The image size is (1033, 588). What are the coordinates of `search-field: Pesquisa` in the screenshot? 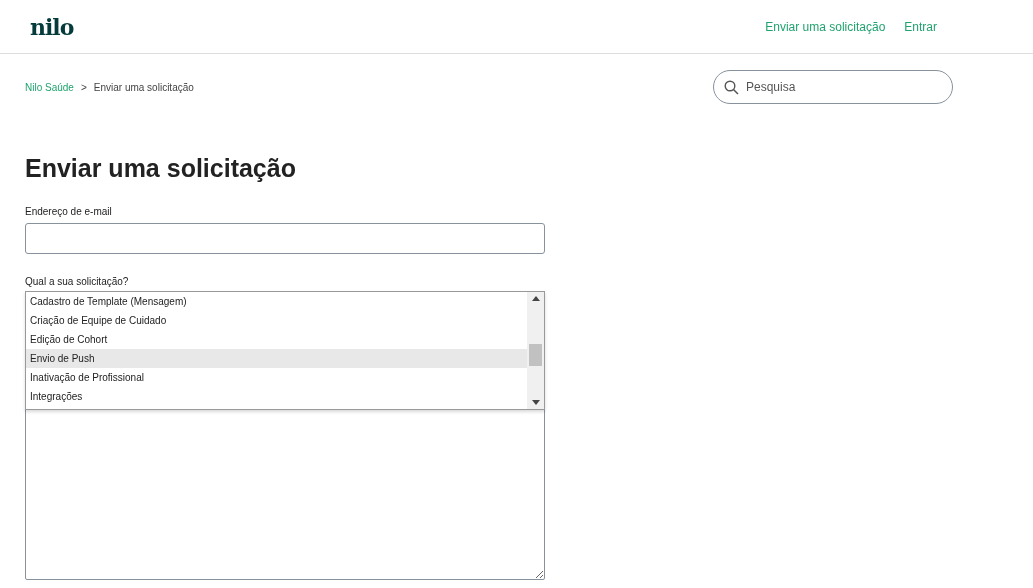 It's located at (833, 87).